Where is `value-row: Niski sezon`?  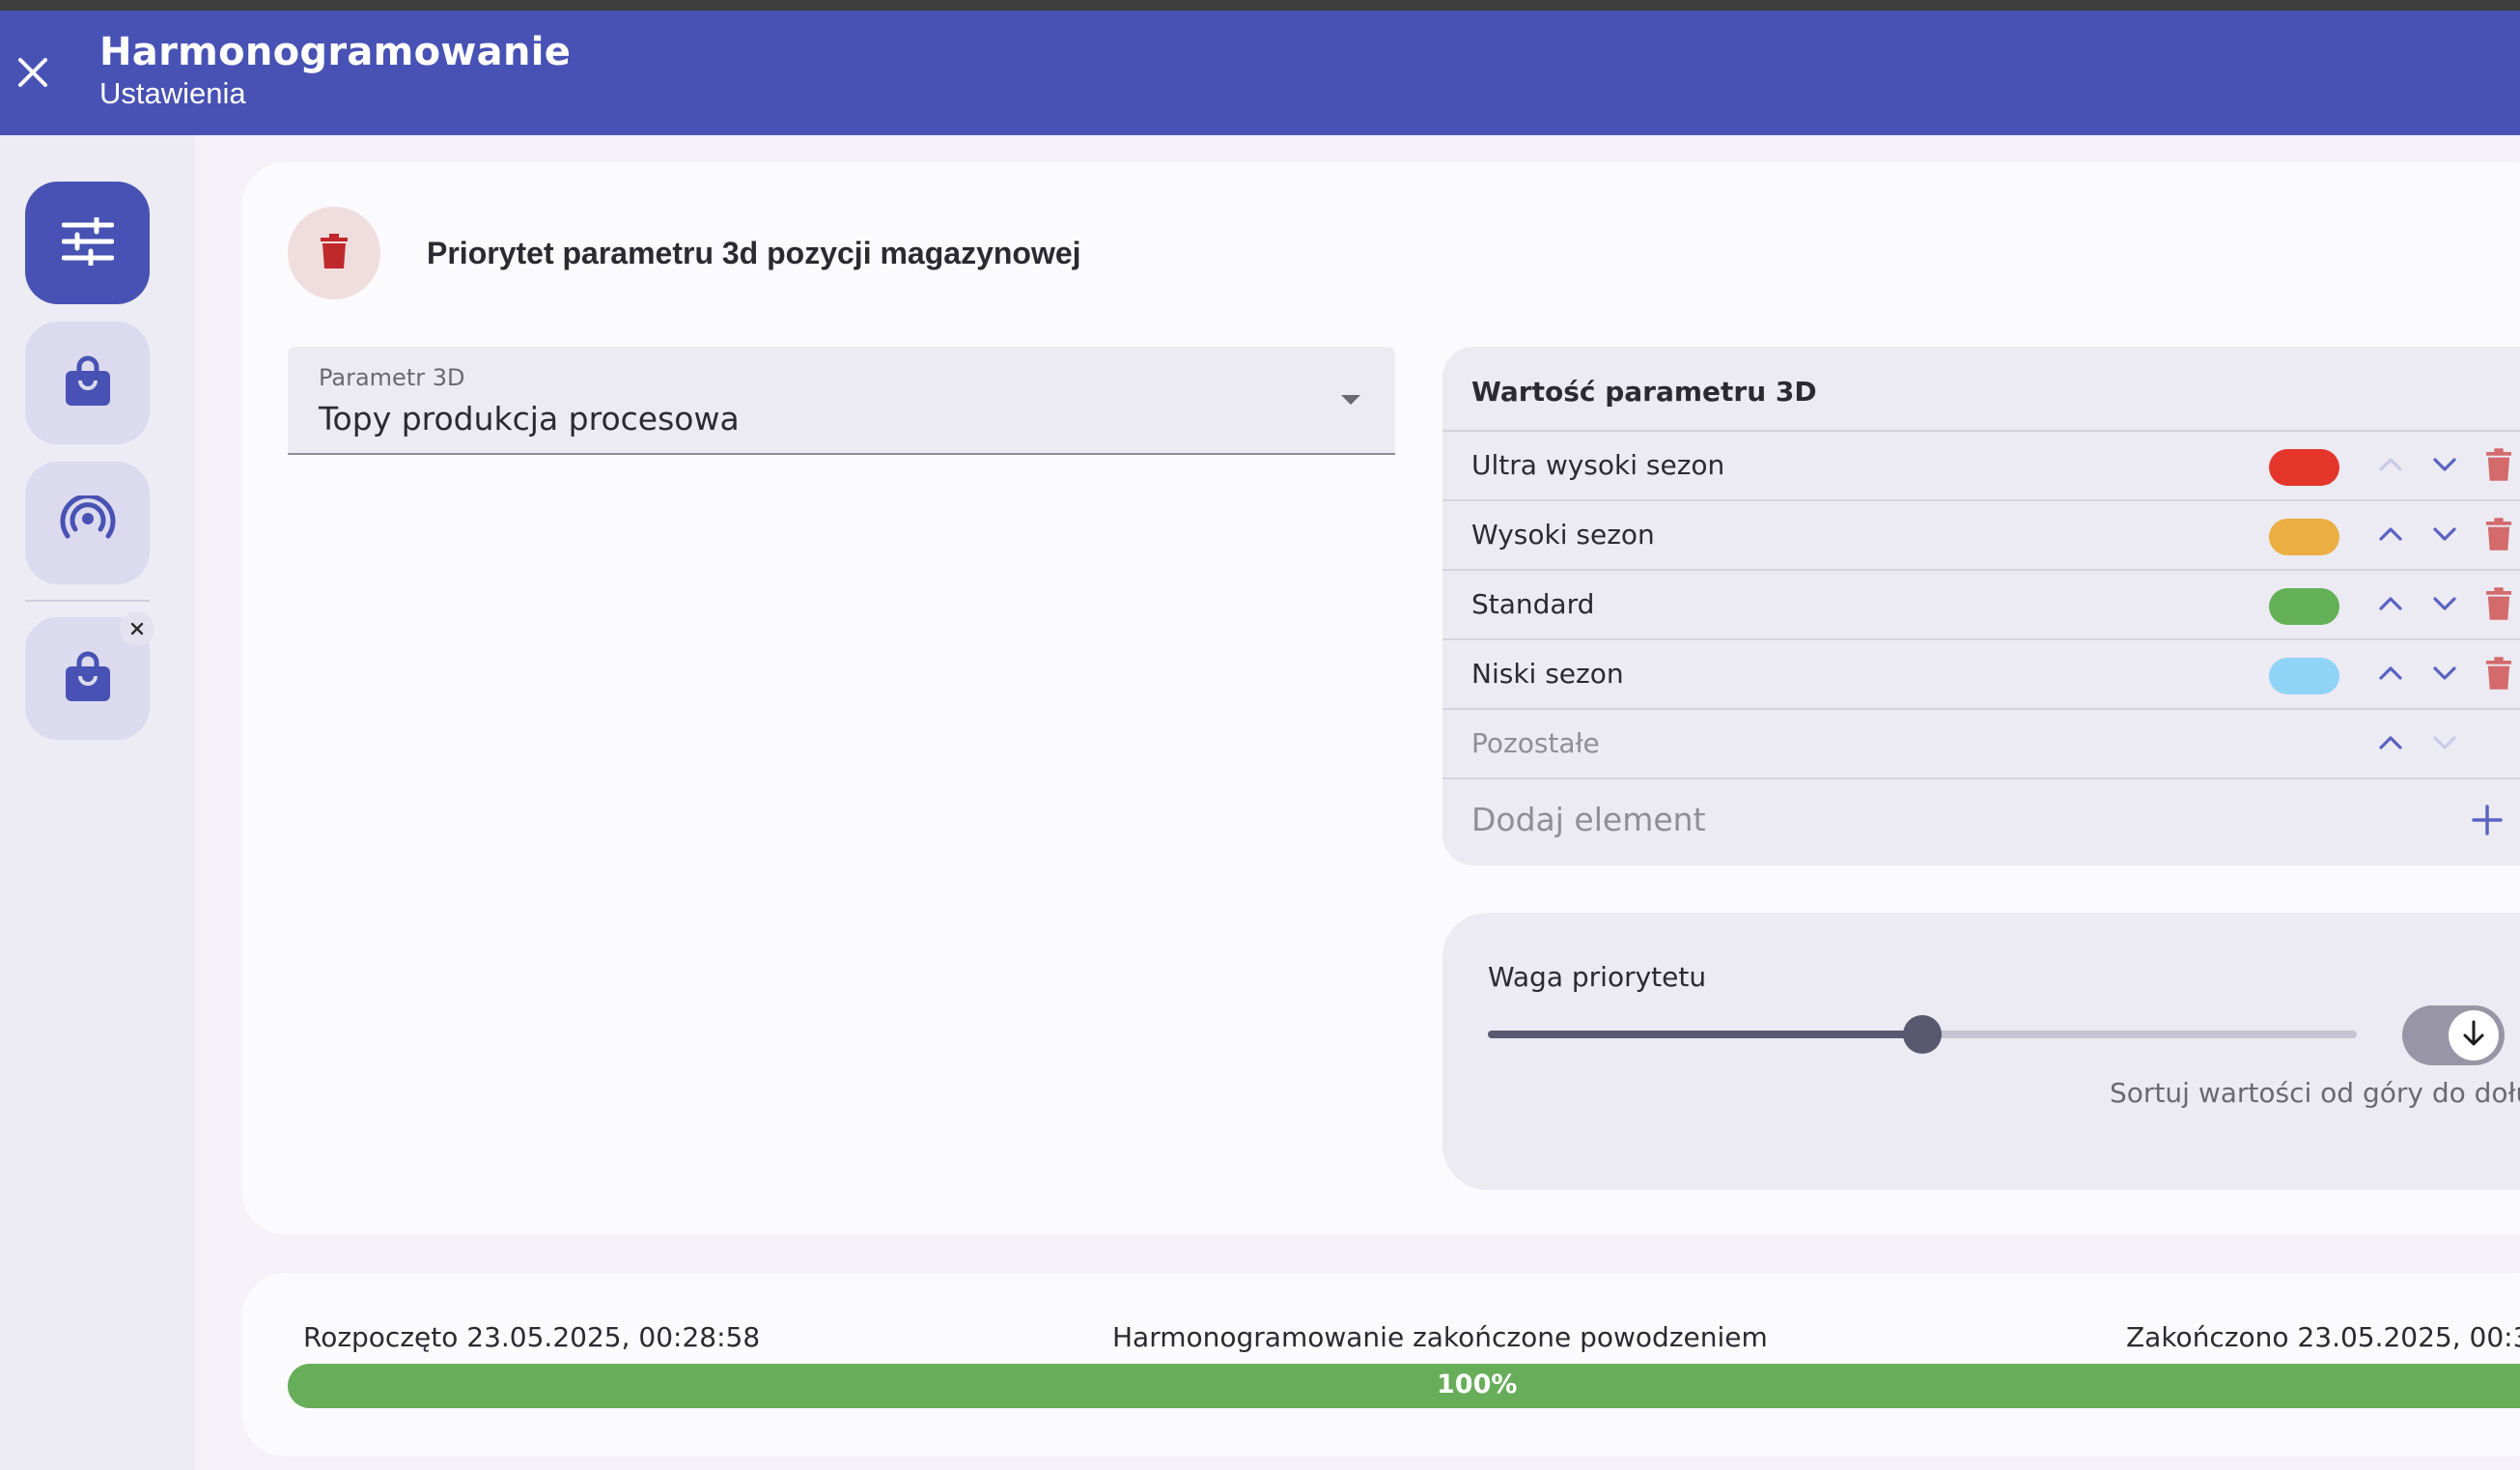 value-row: Niski sezon is located at coordinates (1981, 673).